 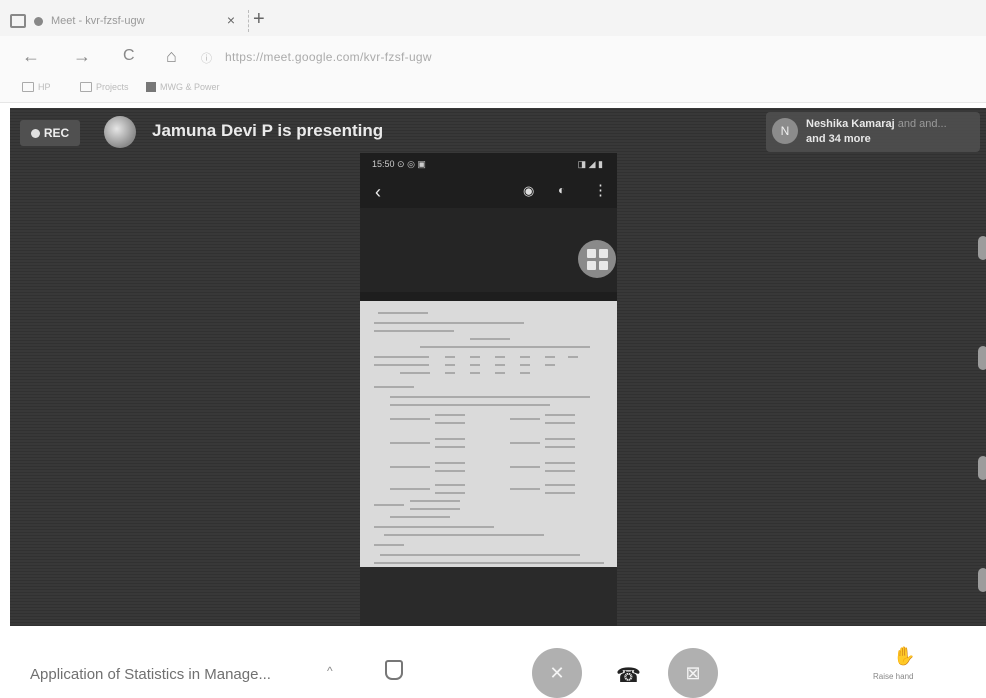 What do you see at coordinates (873, 132) in the screenshot?
I see `participants-chip: N Neshika Kamaraj and and... and 34 more` at bounding box center [873, 132].